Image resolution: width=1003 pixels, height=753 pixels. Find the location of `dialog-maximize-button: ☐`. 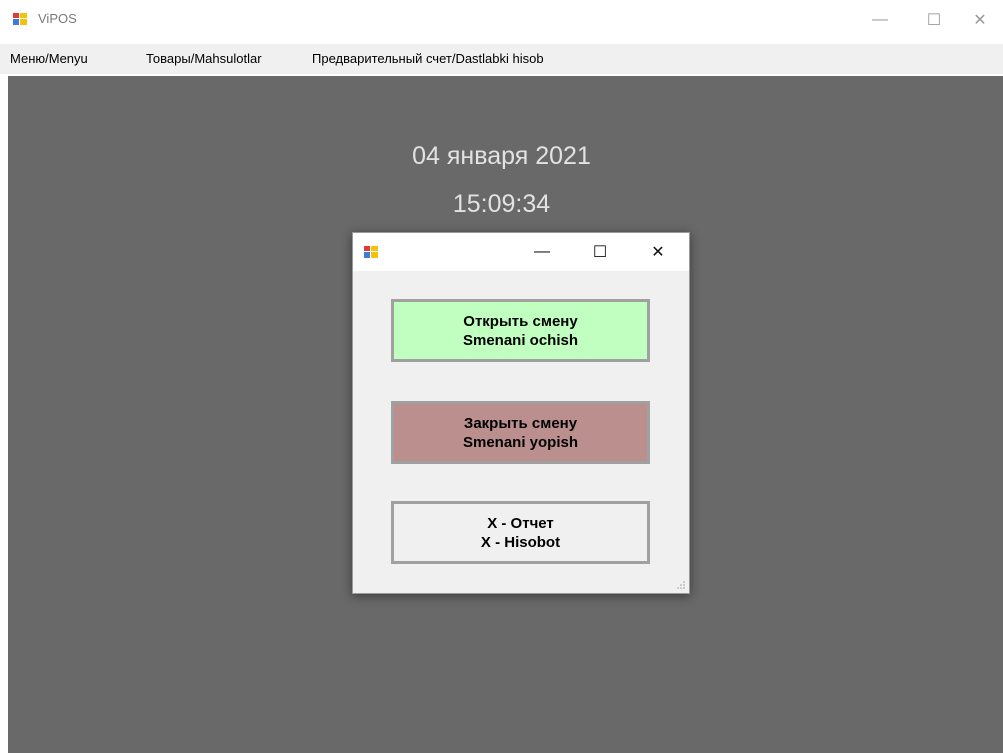

dialog-maximize-button: ☐ is located at coordinates (600, 252).